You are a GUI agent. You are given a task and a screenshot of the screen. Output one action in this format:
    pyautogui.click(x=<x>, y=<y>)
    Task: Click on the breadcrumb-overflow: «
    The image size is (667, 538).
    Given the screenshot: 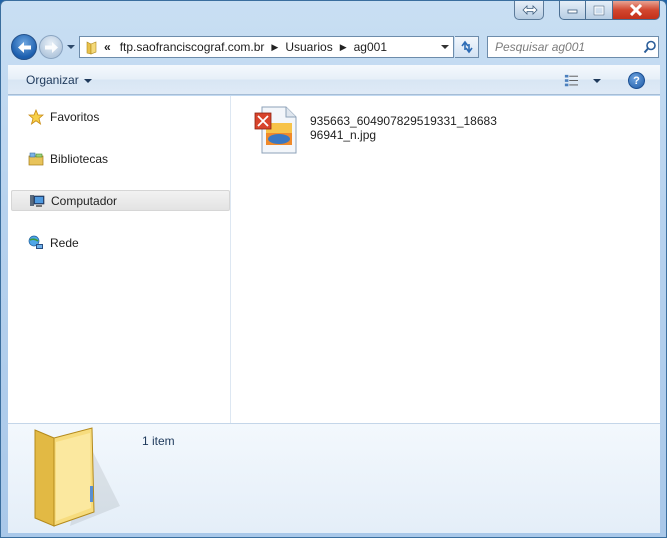 What is the action you would take?
    pyautogui.click(x=107, y=47)
    